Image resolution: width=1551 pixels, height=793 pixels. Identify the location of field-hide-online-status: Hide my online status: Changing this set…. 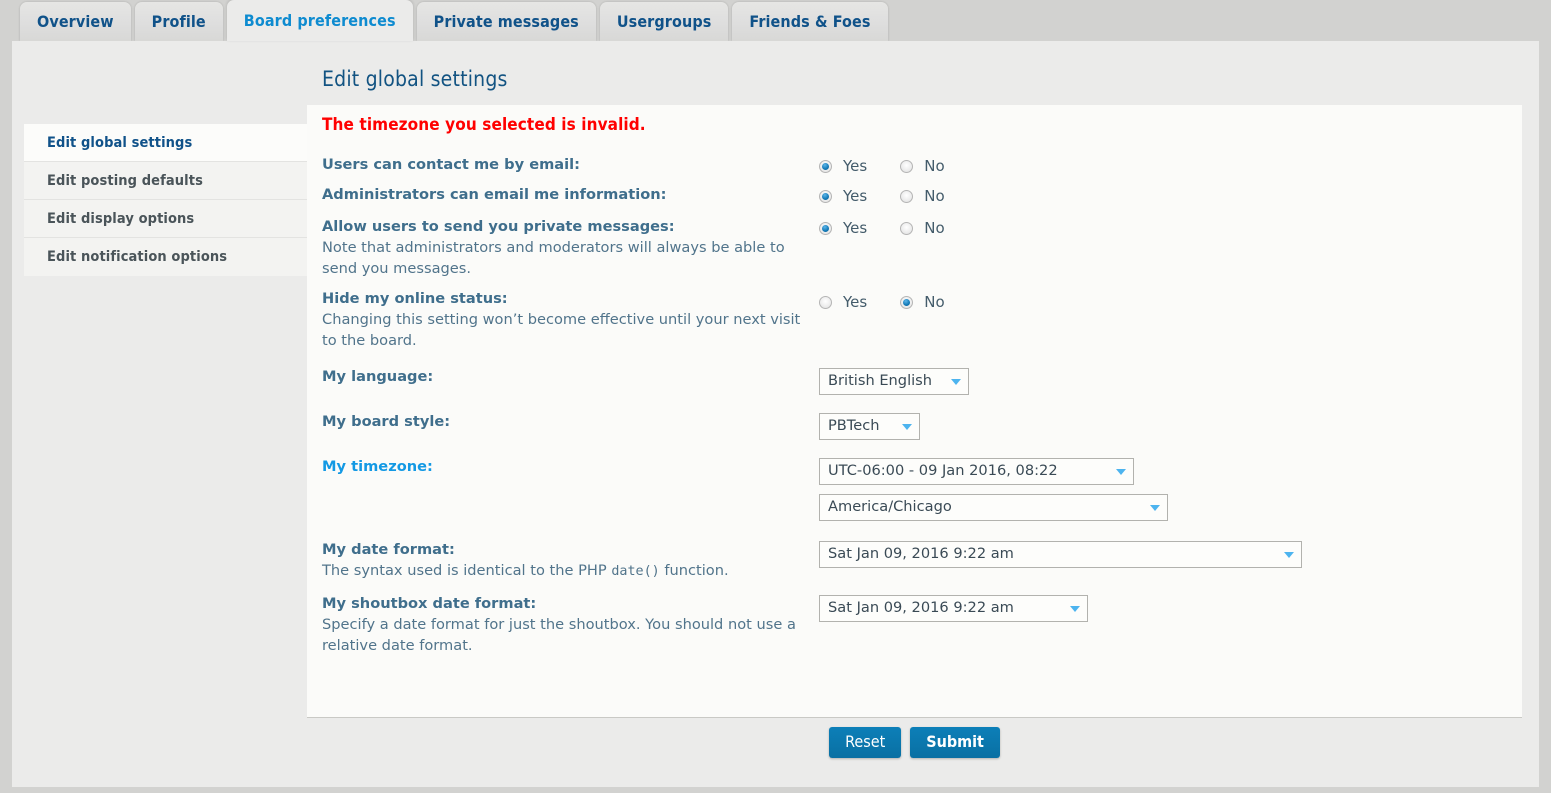
(922, 320).